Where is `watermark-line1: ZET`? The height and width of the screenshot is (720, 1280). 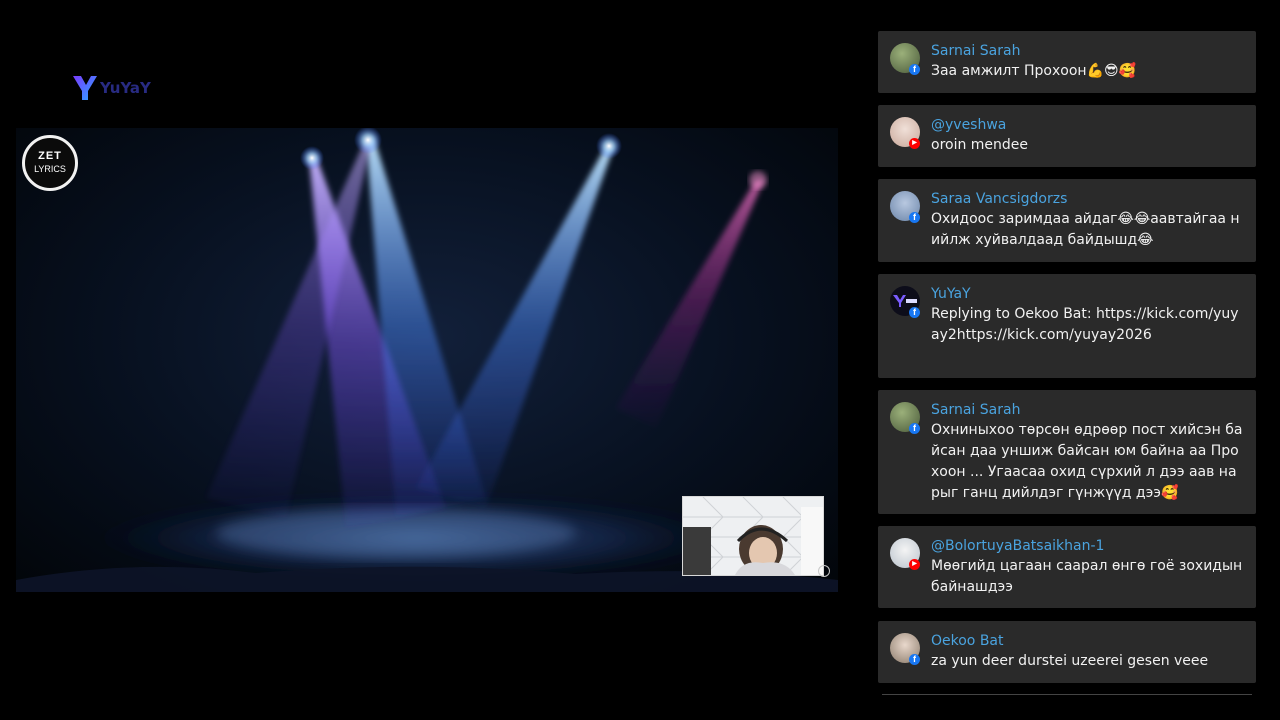 watermark-line1: ZET is located at coordinates (50, 156).